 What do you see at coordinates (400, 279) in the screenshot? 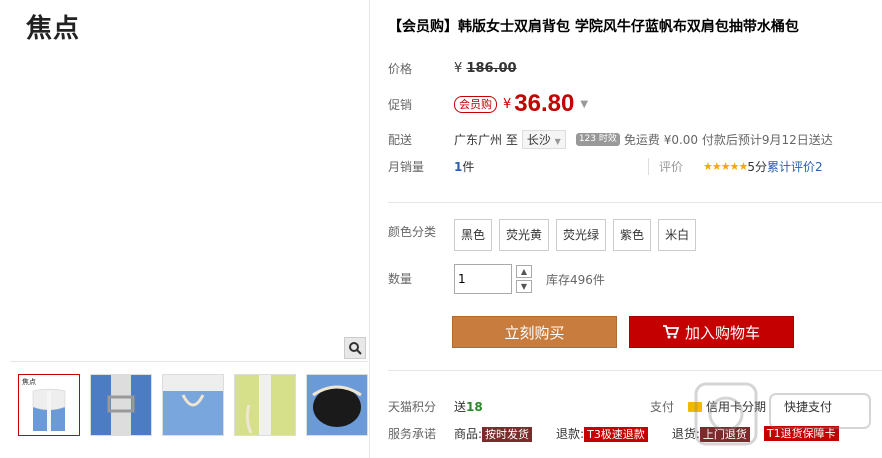
I see `quantity-label: 数量` at bounding box center [400, 279].